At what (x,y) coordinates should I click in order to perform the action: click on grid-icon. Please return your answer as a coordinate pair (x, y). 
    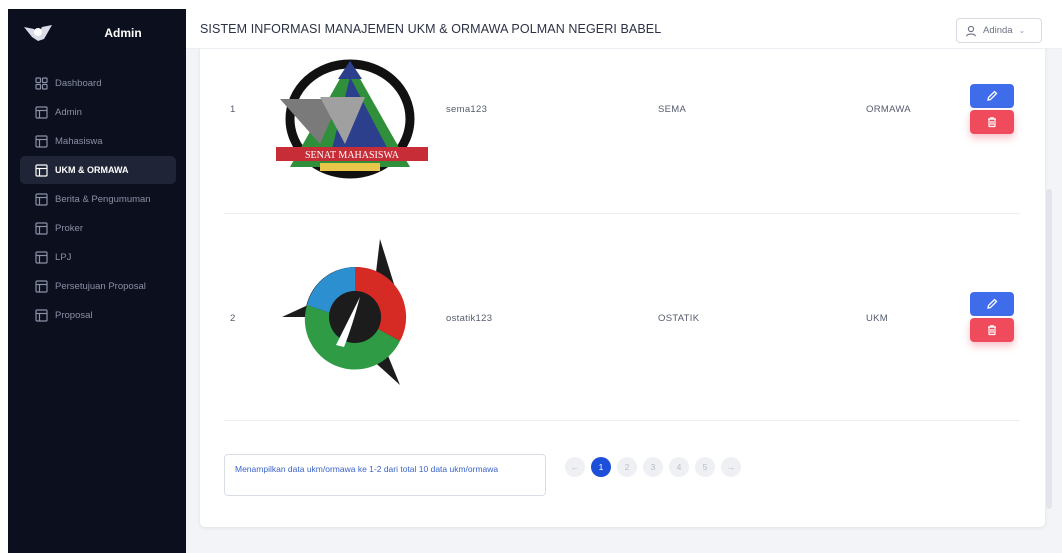
    Looking at the image, I should click on (41, 83).